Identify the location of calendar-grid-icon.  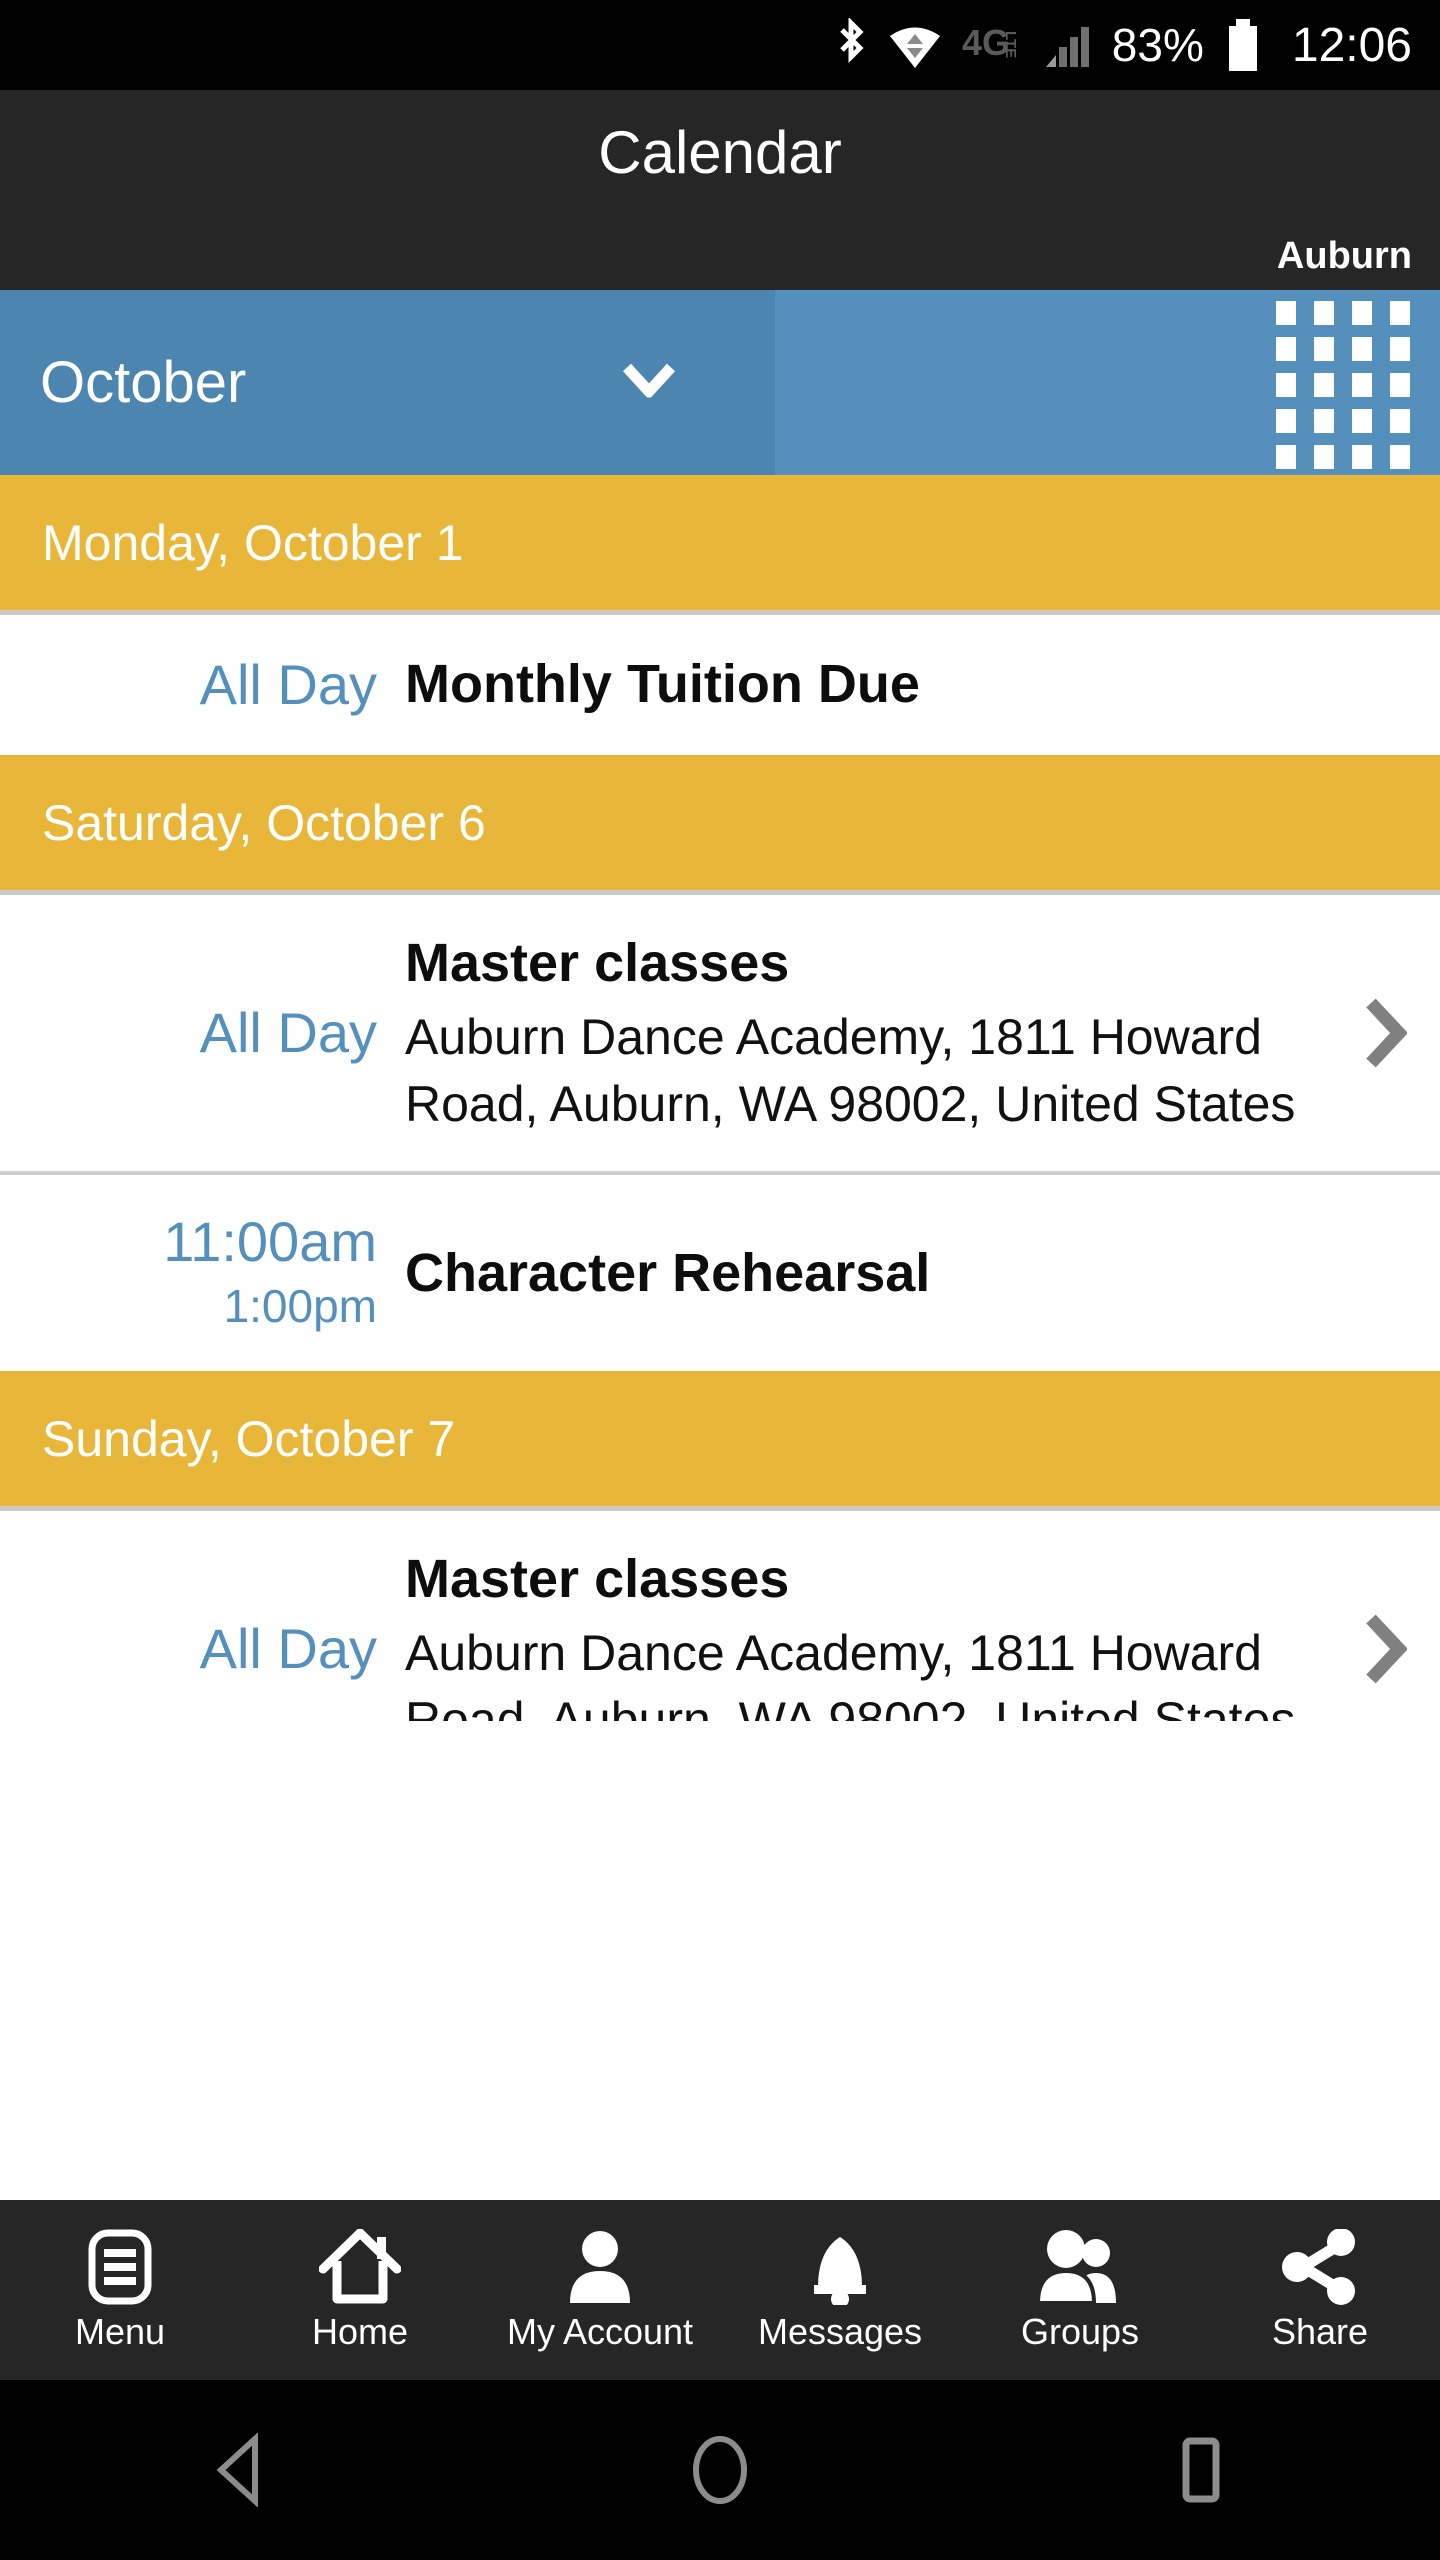
(1343, 384).